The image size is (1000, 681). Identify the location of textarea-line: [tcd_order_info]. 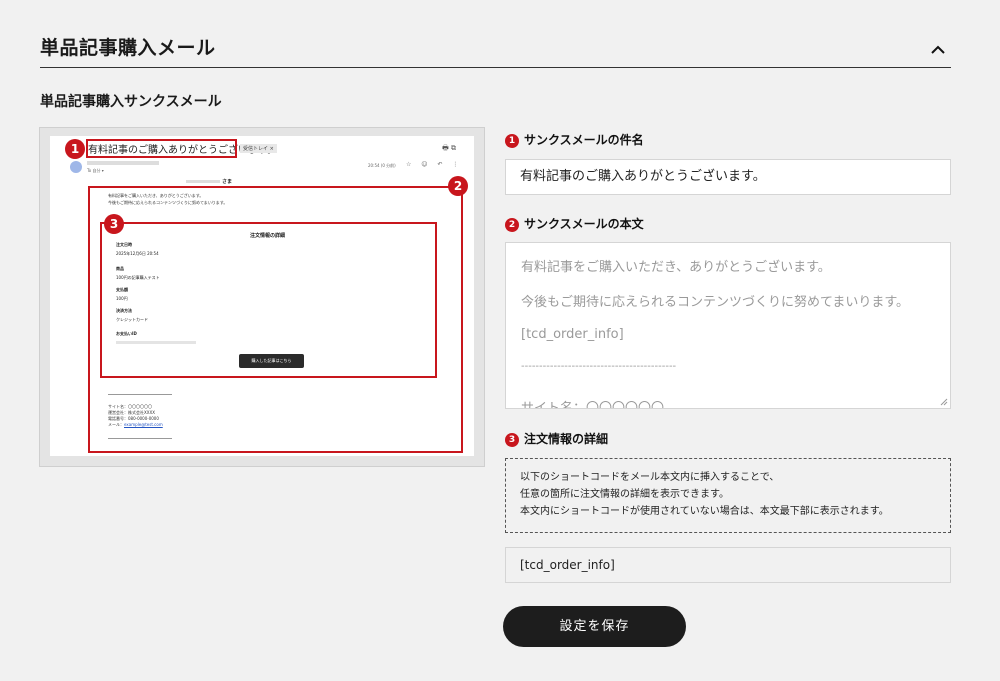
(572, 334).